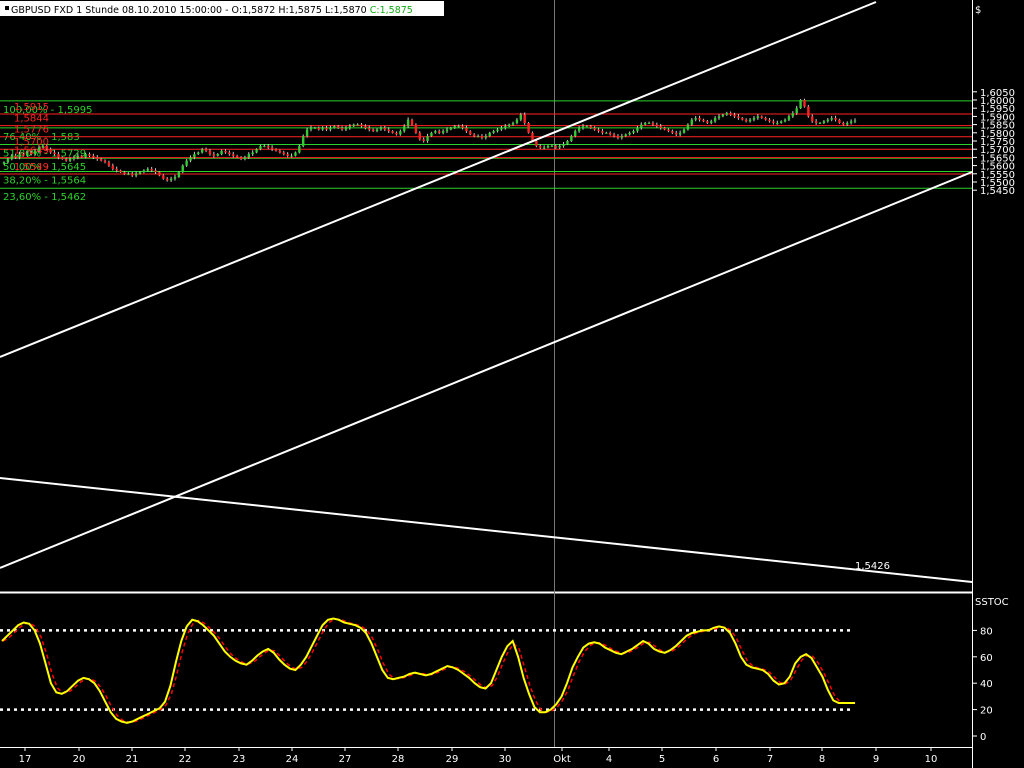 The height and width of the screenshot is (768, 1024). Describe the element at coordinates (44, 197) in the screenshot. I see `fib-level-label: 23,60% - 1,5462` at that location.